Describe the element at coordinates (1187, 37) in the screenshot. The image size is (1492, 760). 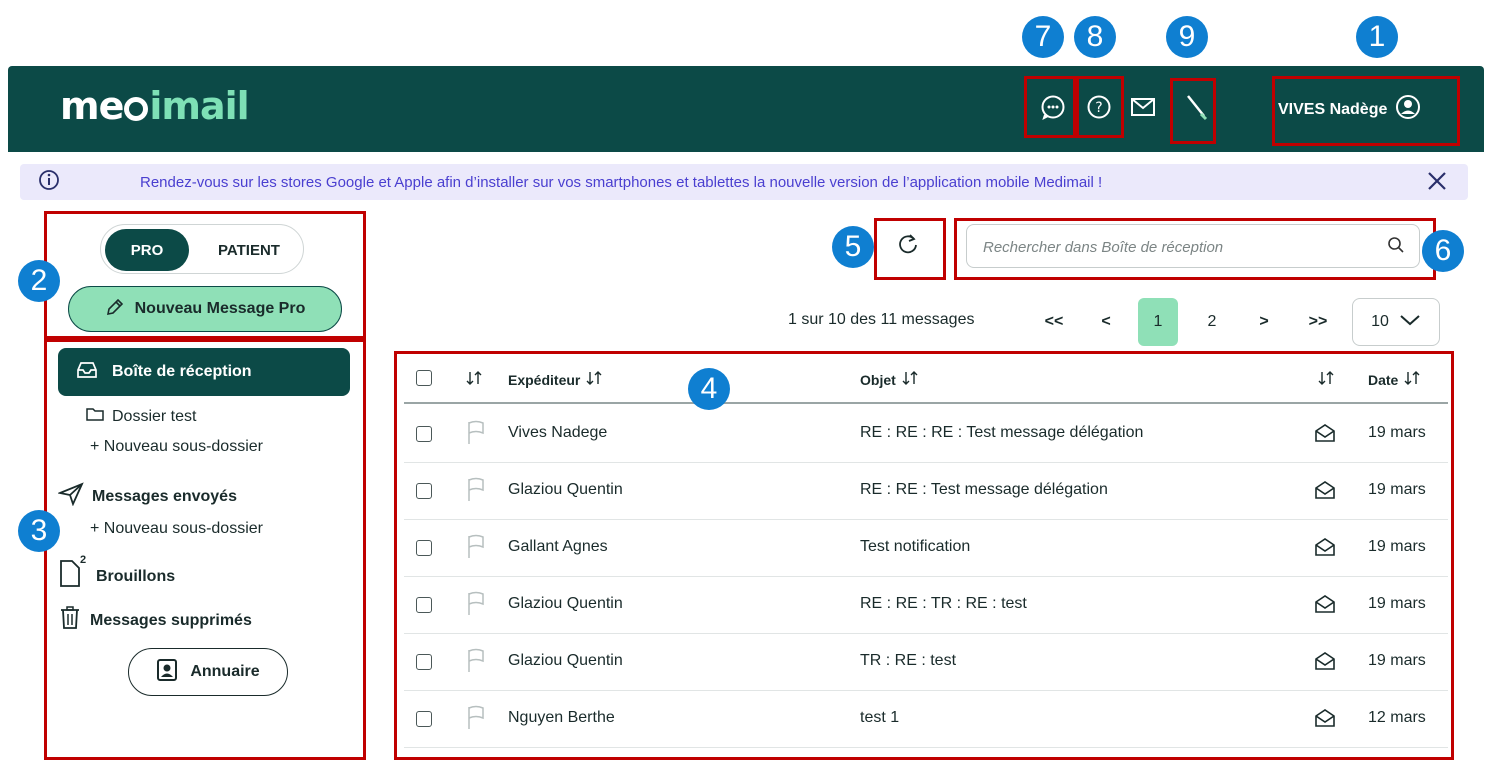
I see `annotation-badge-9: 9` at that location.